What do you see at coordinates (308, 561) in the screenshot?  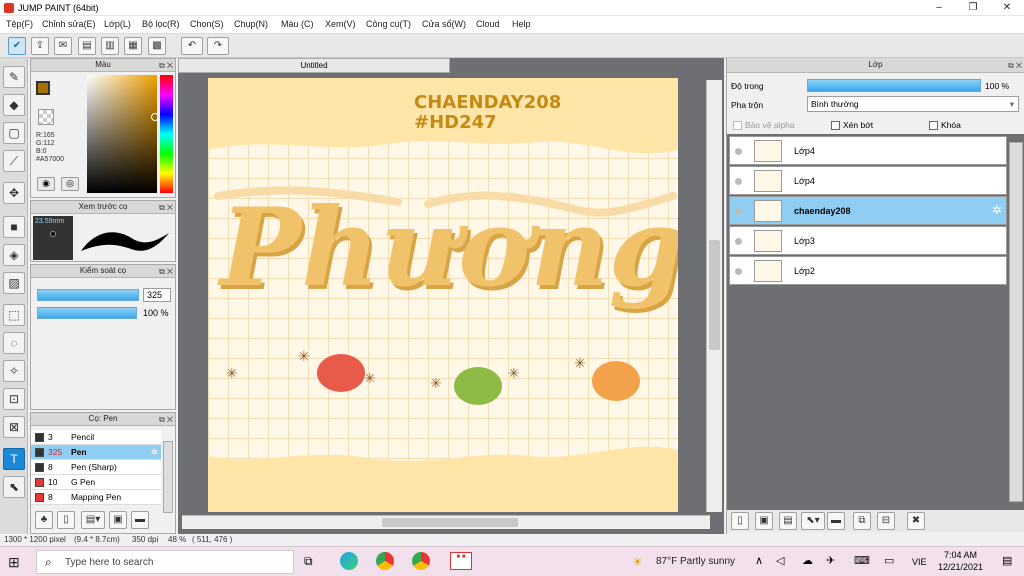 I see `task-view-icon: ⧉` at bounding box center [308, 561].